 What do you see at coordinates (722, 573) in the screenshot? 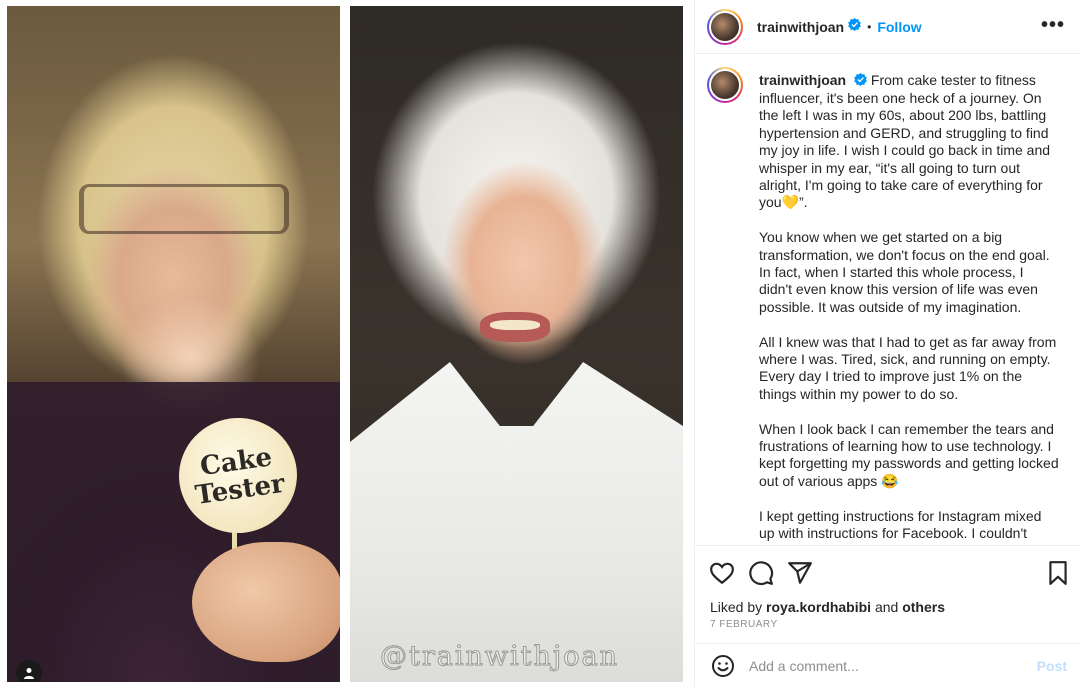
I see `heart-icon` at bounding box center [722, 573].